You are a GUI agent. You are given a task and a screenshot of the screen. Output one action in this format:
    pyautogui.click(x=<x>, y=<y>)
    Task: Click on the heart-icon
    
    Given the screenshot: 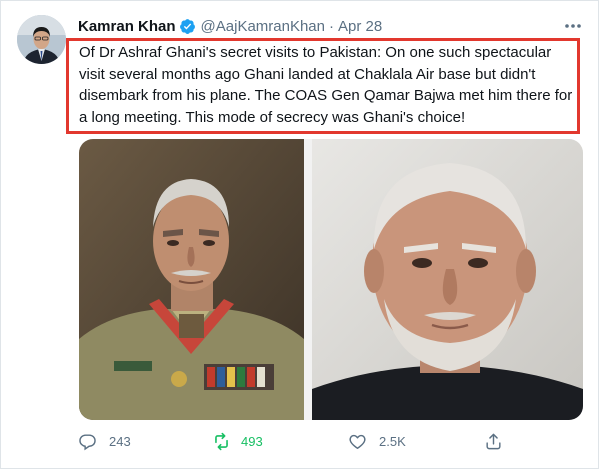 What is the action you would take?
    pyautogui.click(x=357, y=441)
    